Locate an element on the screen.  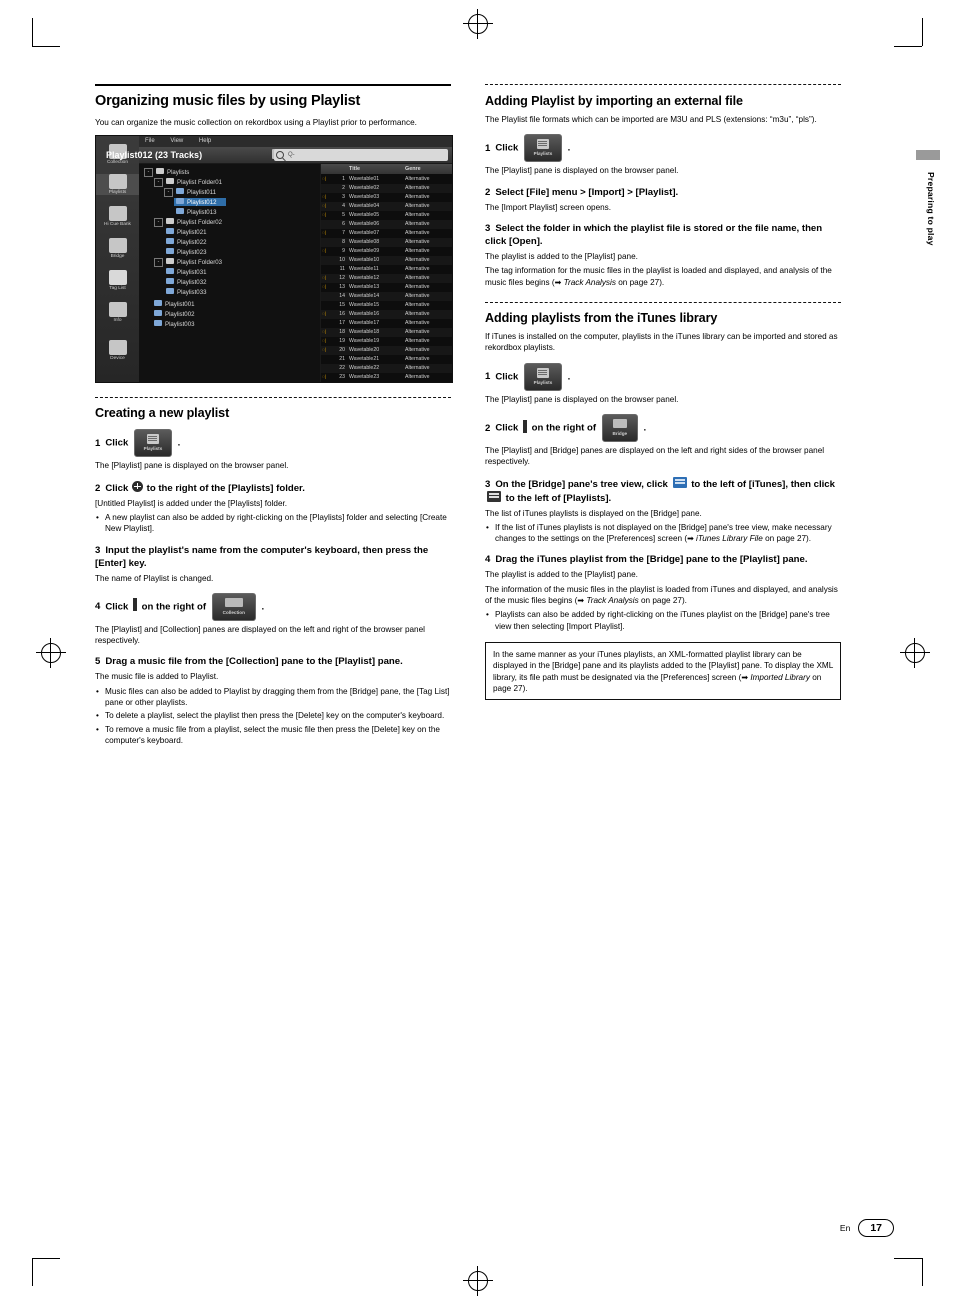
rail-item-hot-cue-bank: Hi Cue Bank is located at coordinates (117, 216).